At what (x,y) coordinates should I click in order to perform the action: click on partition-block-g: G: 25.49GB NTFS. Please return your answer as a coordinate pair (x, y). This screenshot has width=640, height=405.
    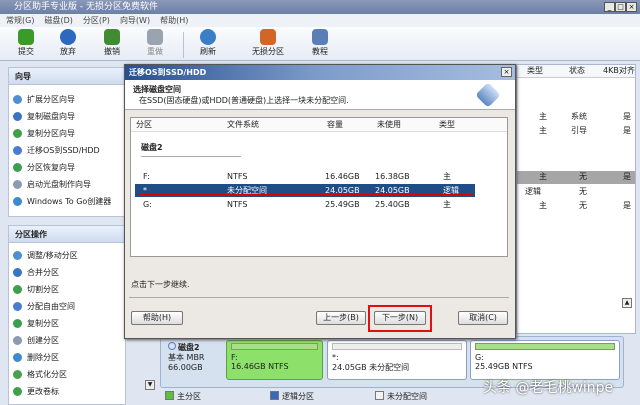
    Looking at the image, I should click on (545, 360).